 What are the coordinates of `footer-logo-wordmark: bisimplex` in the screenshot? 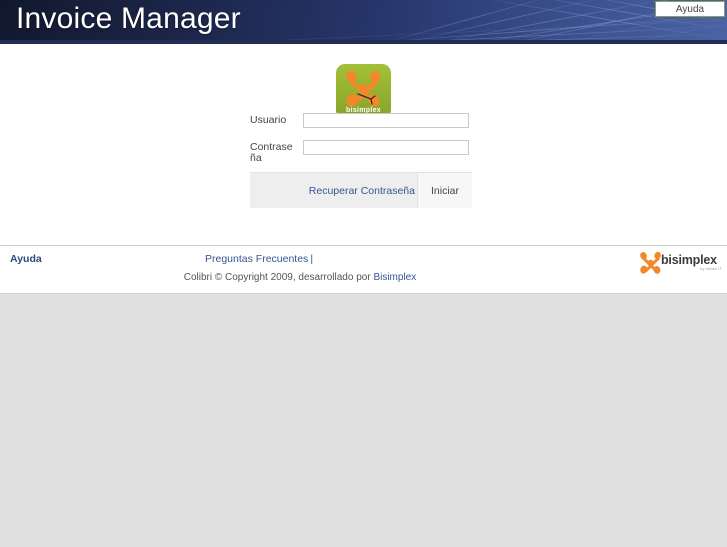 It's located at (689, 260).